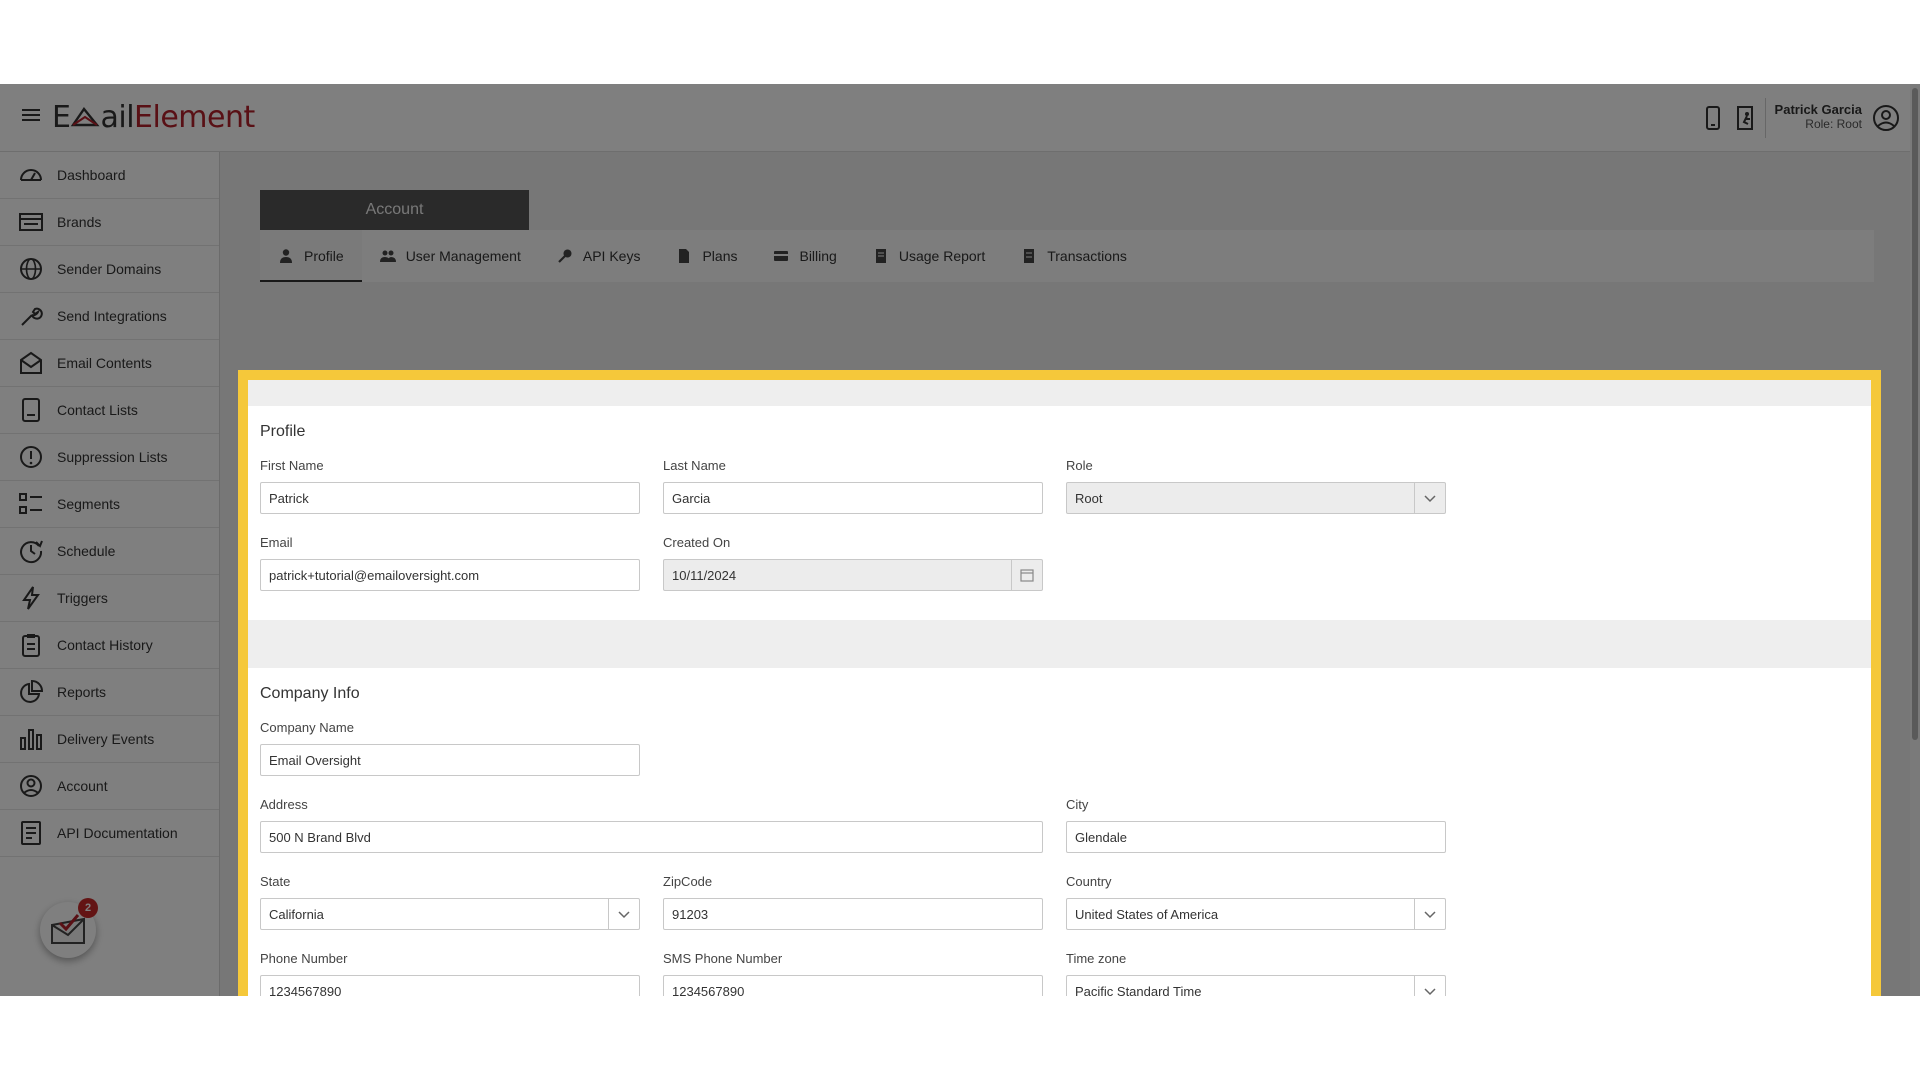 The width and height of the screenshot is (1920, 1080). What do you see at coordinates (109, 269) in the screenshot?
I see `sidebar-item-sender-domains: Sender Domains` at bounding box center [109, 269].